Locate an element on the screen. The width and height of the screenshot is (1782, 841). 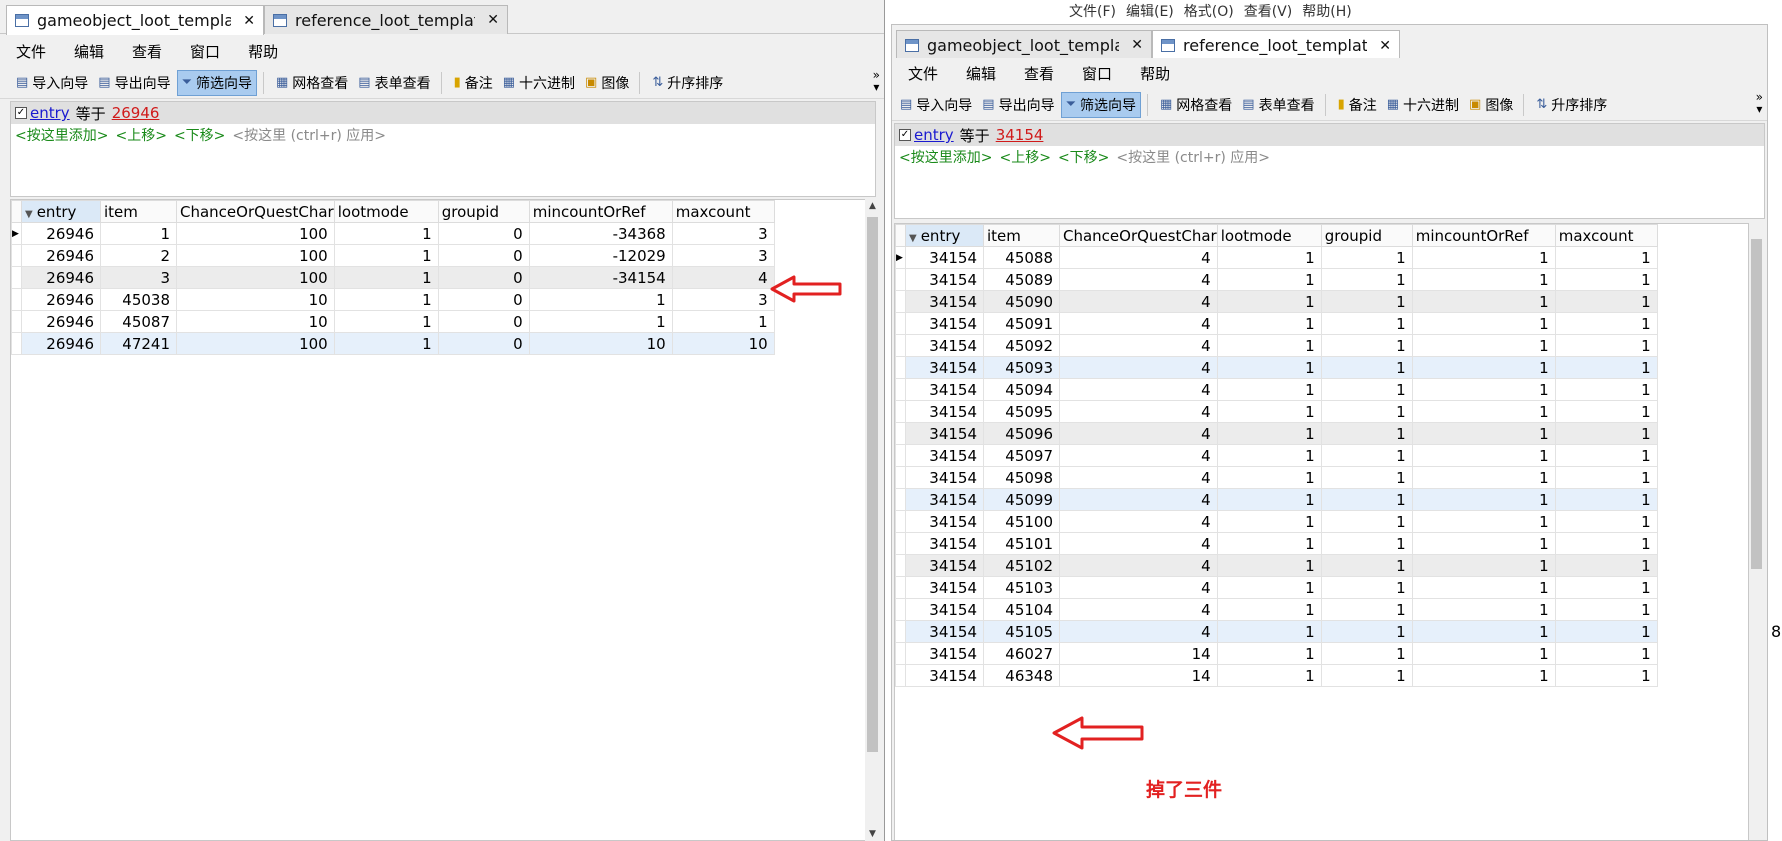
filter-wizard-button: ⏷ 筛选向导 is located at coordinates (1100, 104).